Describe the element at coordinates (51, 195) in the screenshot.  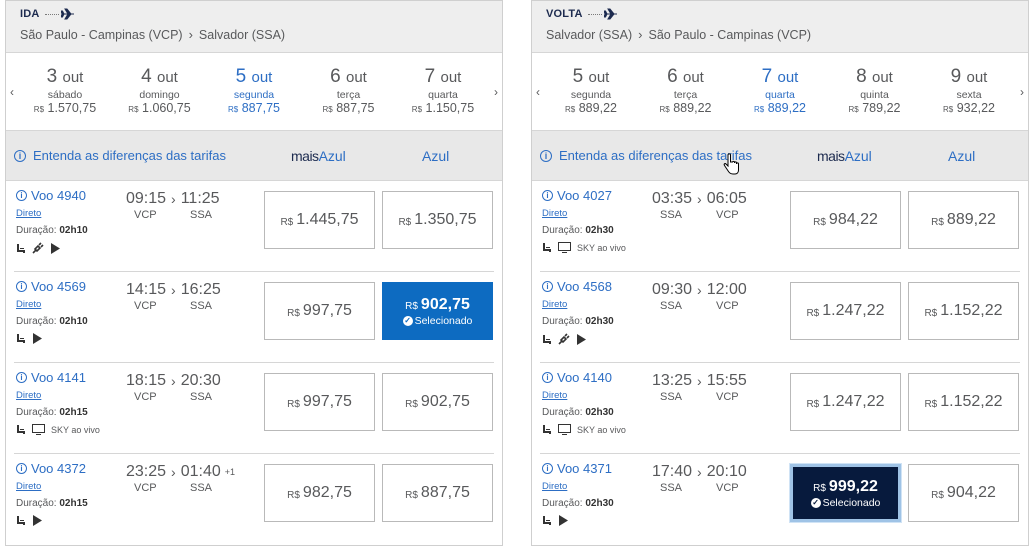
I see `flight-number-link: i Voo 4940` at that location.